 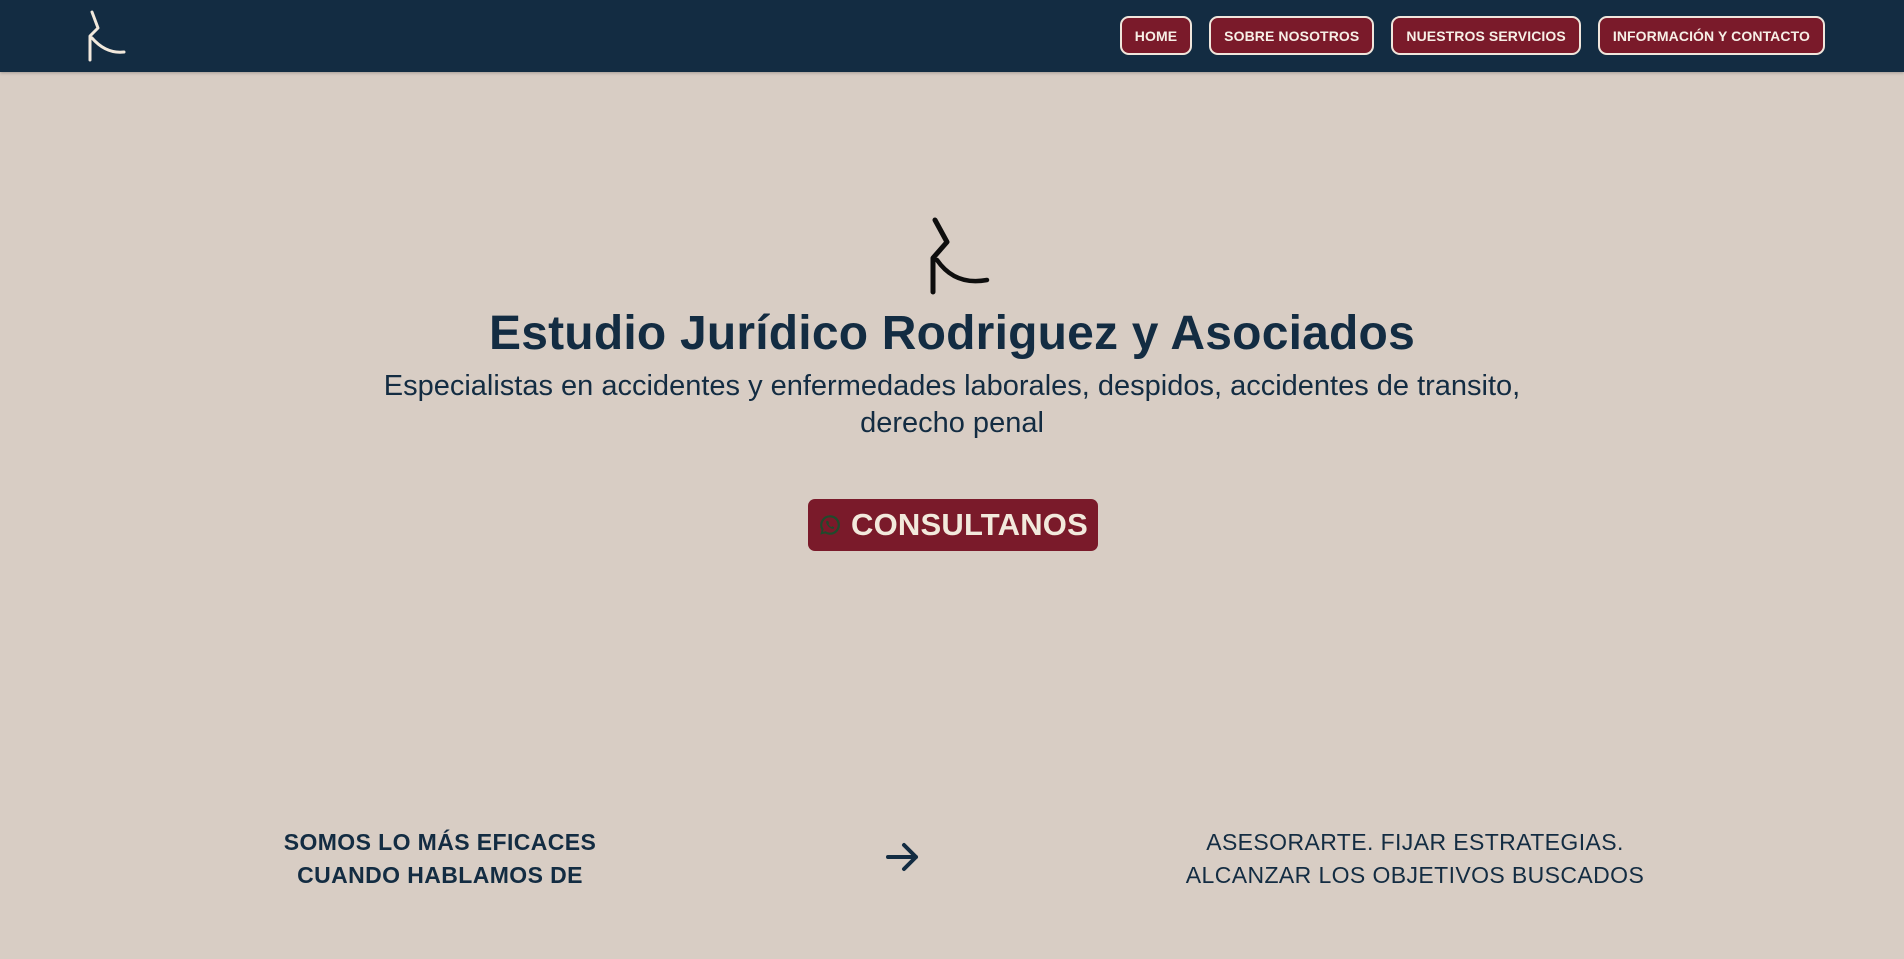 I want to click on nav-logo, so click(x=107, y=36).